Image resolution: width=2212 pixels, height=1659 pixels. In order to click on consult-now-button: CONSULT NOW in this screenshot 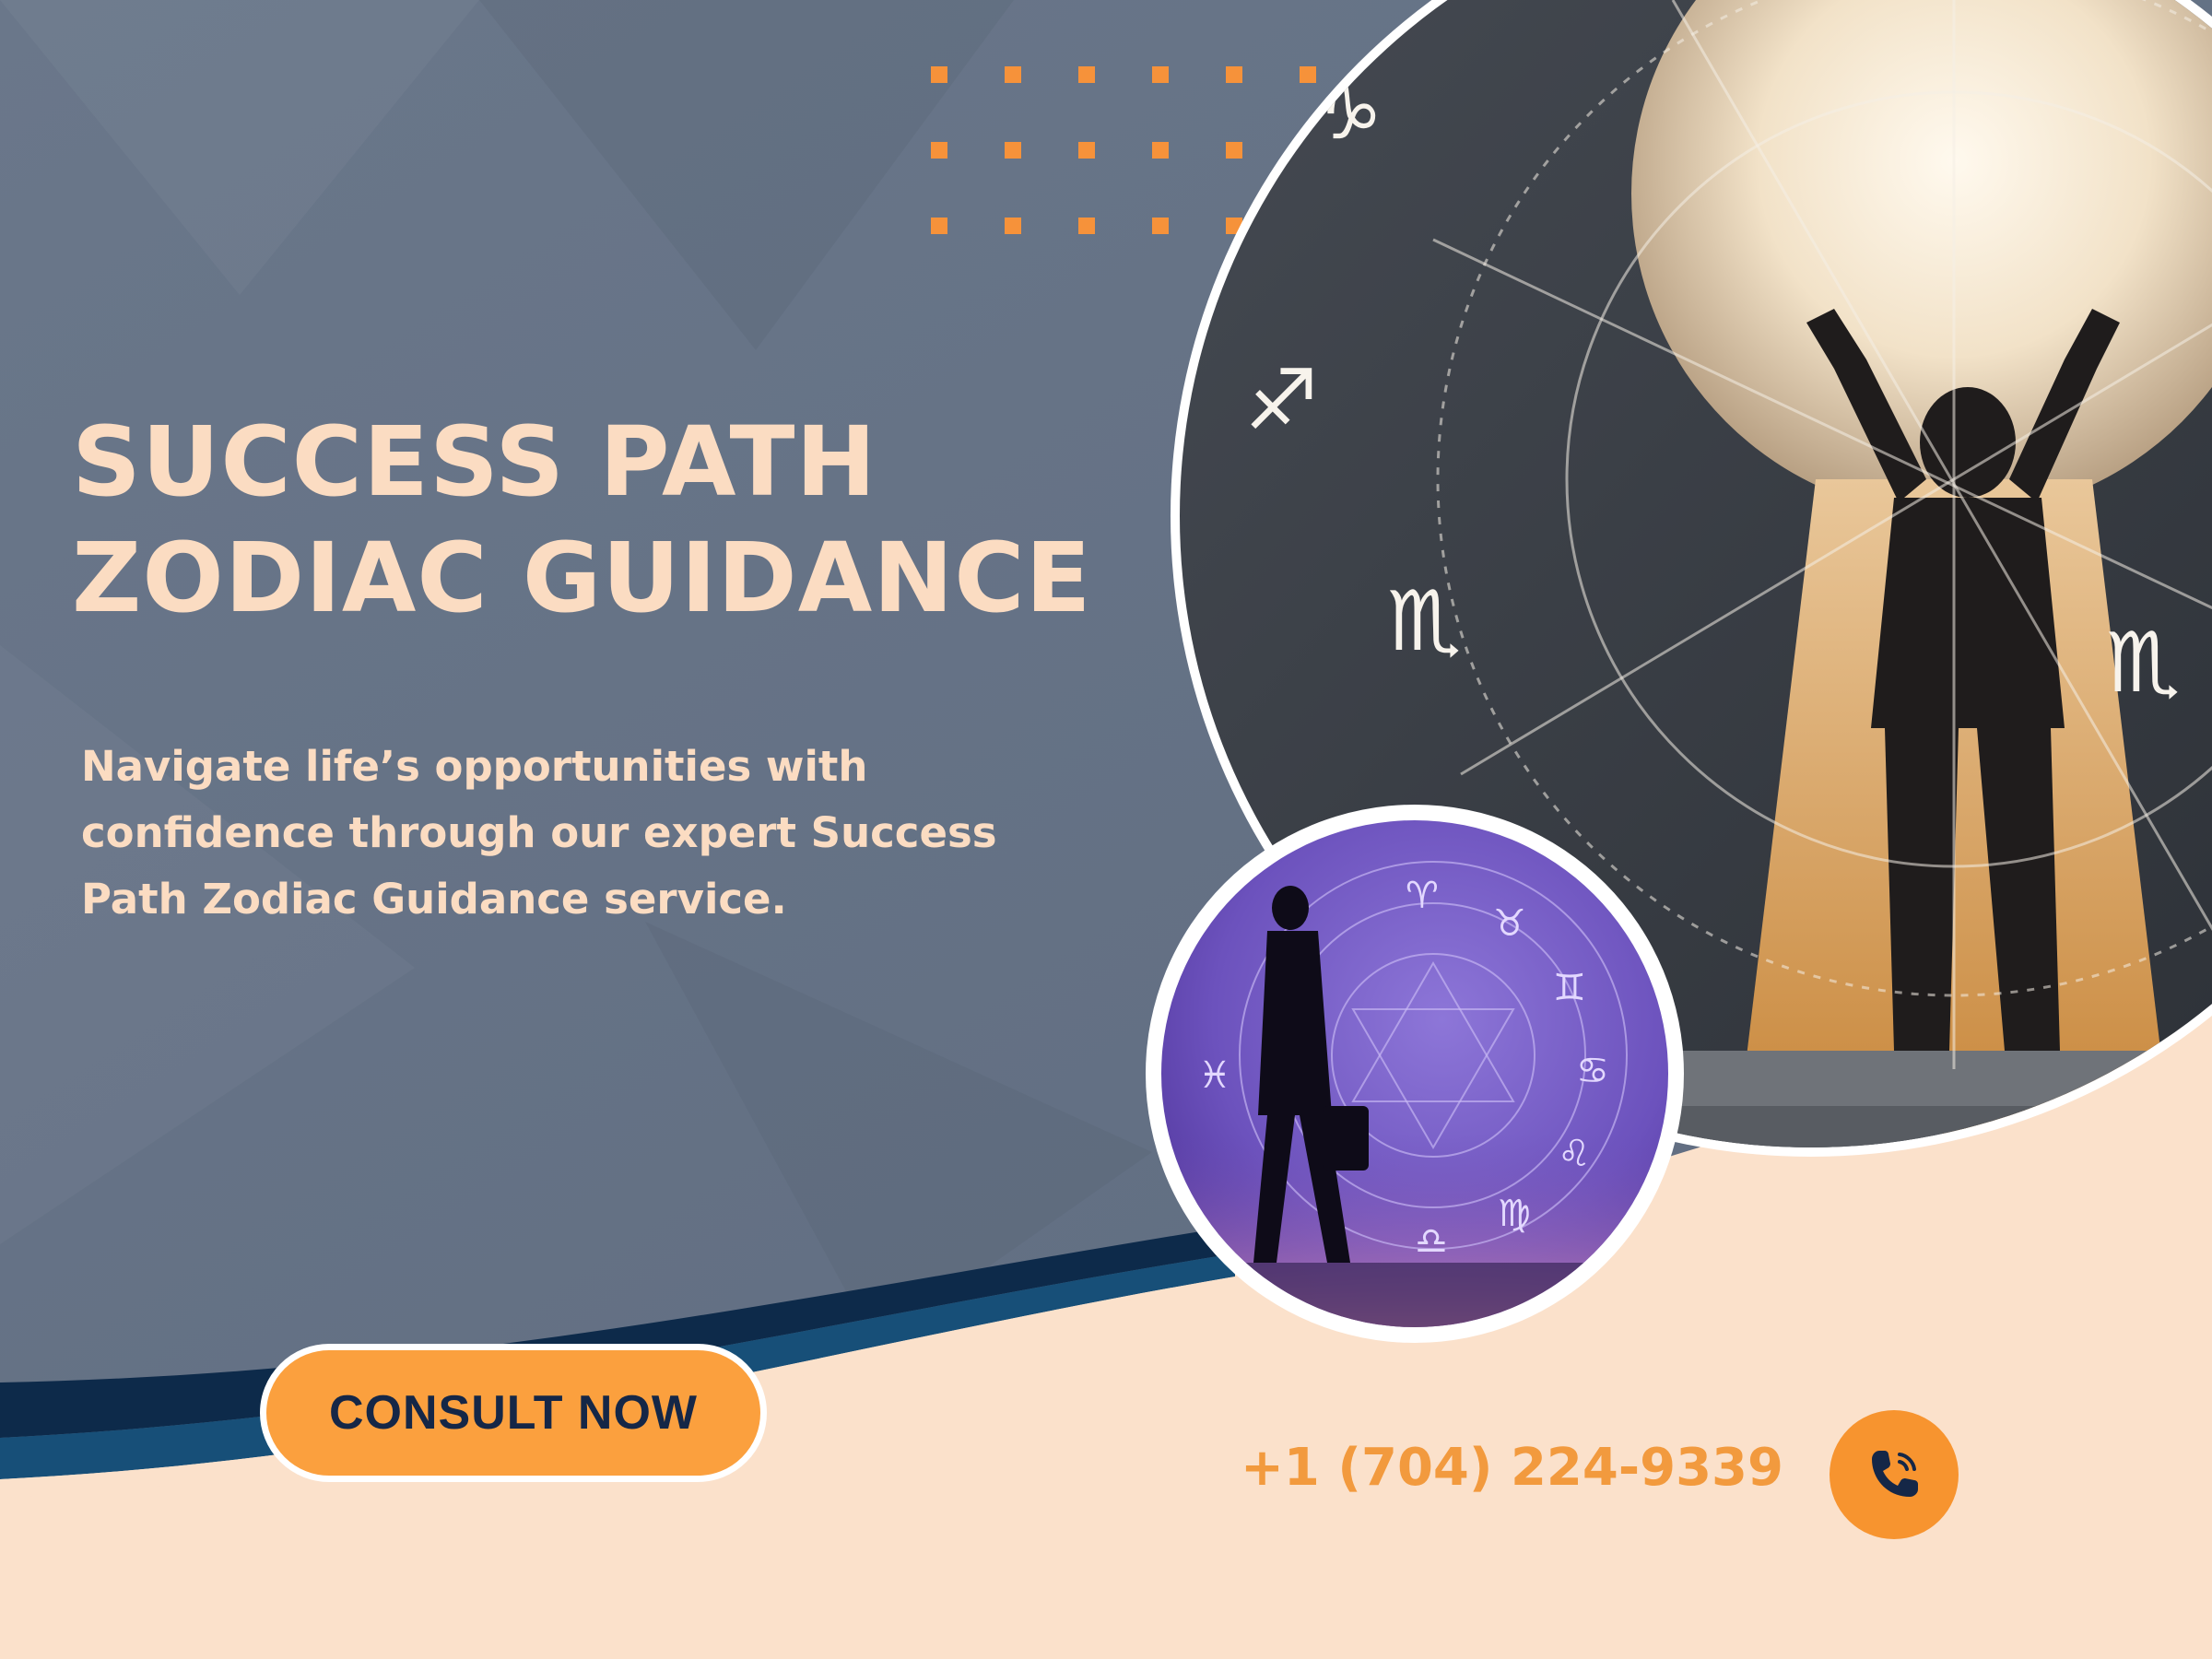, I will do `click(513, 1413)`.